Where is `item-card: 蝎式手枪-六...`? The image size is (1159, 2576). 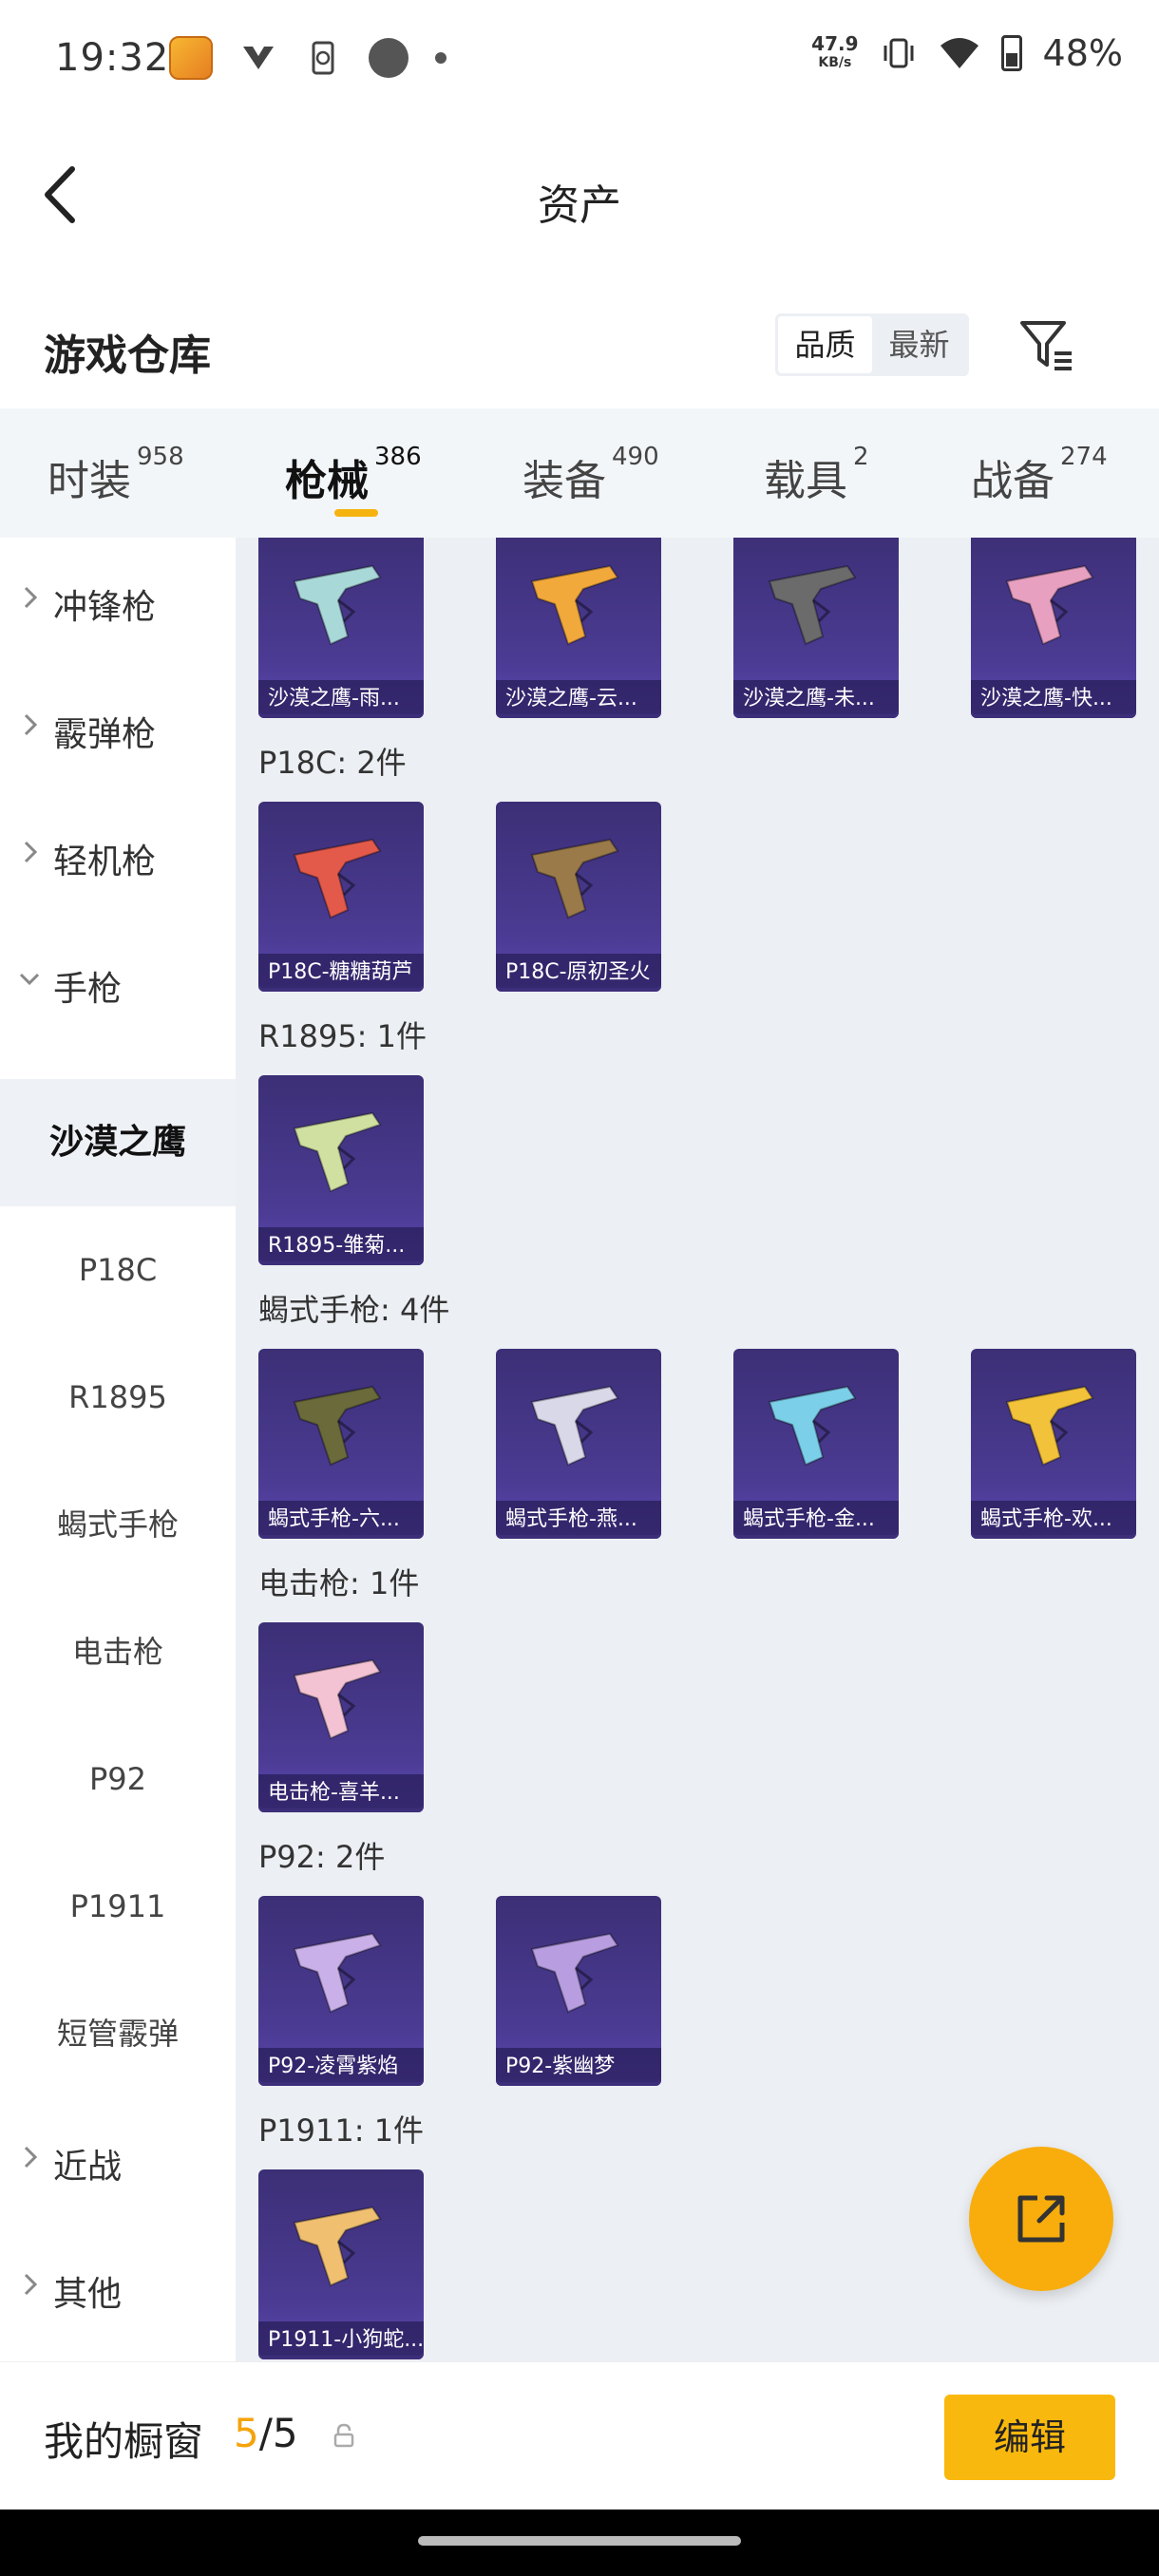
item-card: 蝎式手枪-六... is located at coordinates (341, 1444).